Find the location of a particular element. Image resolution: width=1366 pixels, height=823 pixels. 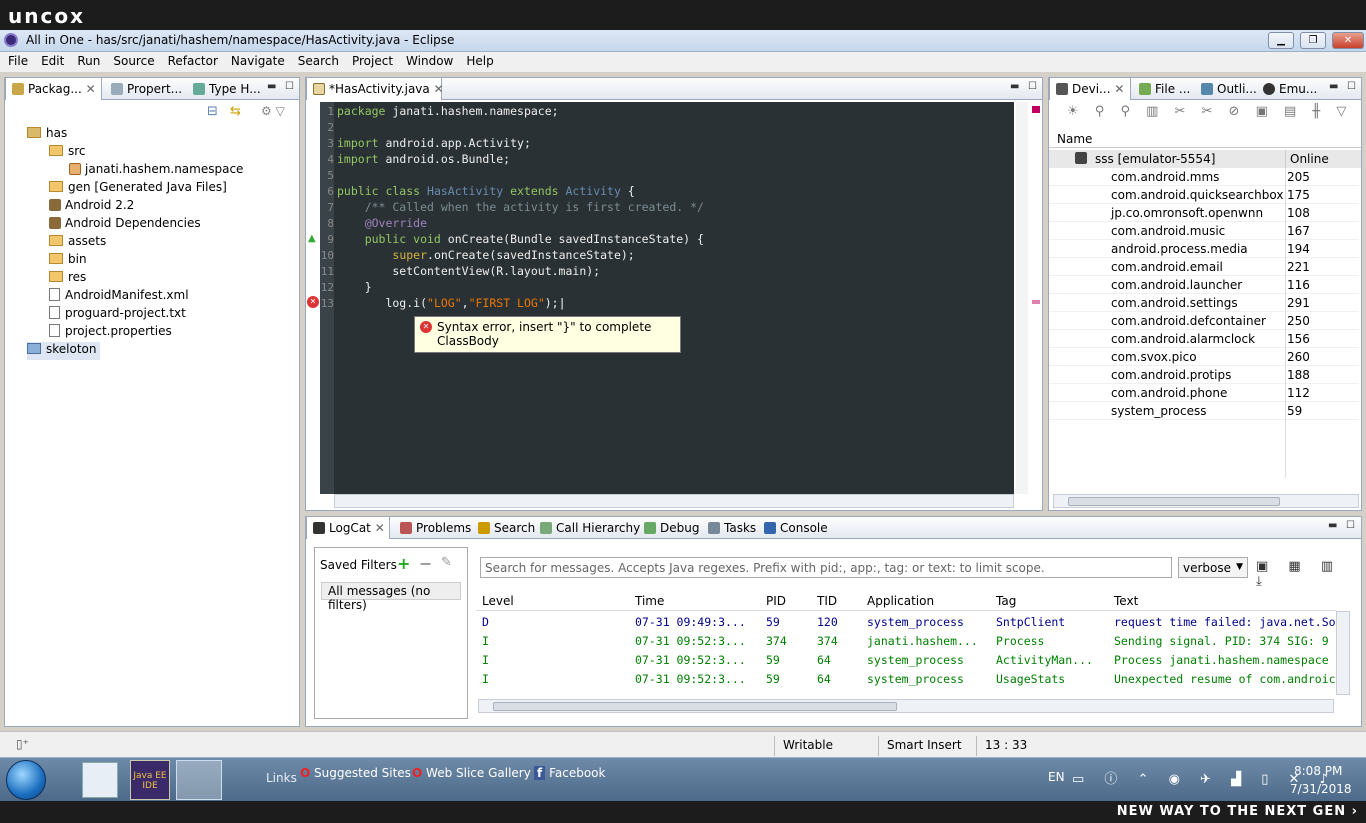

devices-horizontal-scrollbar is located at coordinates (1206, 501).